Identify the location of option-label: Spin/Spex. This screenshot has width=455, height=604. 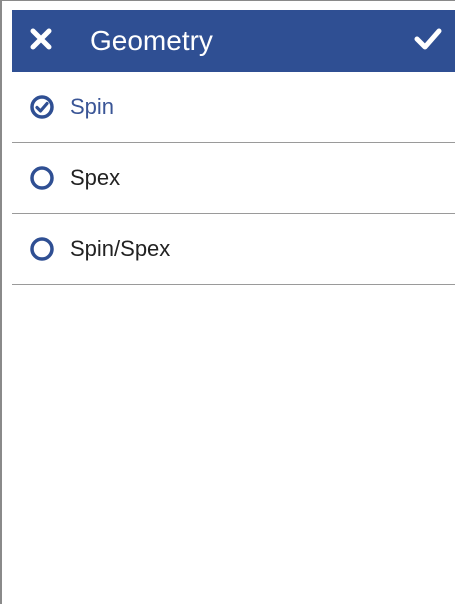
(120, 248).